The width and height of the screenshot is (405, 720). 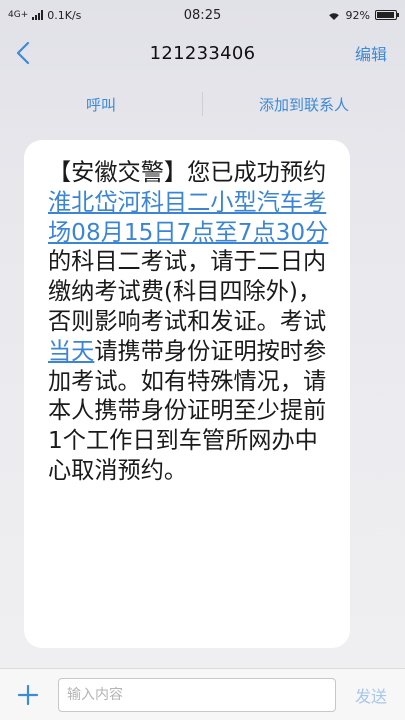 What do you see at coordinates (371, 695) in the screenshot?
I see `send-button: 发送` at bounding box center [371, 695].